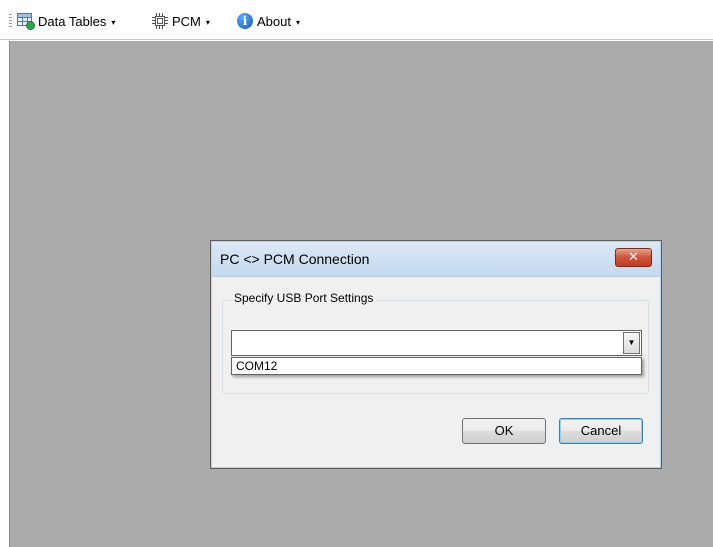 The image size is (713, 547). Describe the element at coordinates (160, 21) in the screenshot. I see `chip-icon` at that location.